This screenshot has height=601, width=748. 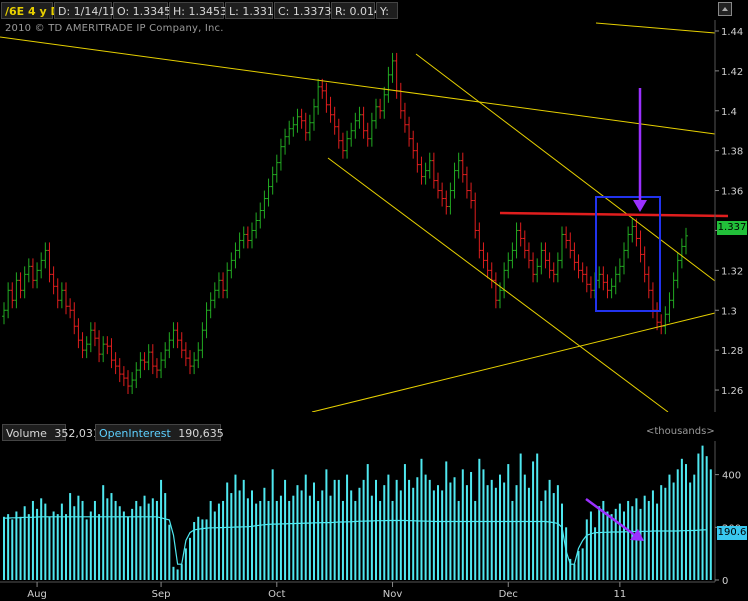 I want to click on panel-separator, so click(x=374, y=417).